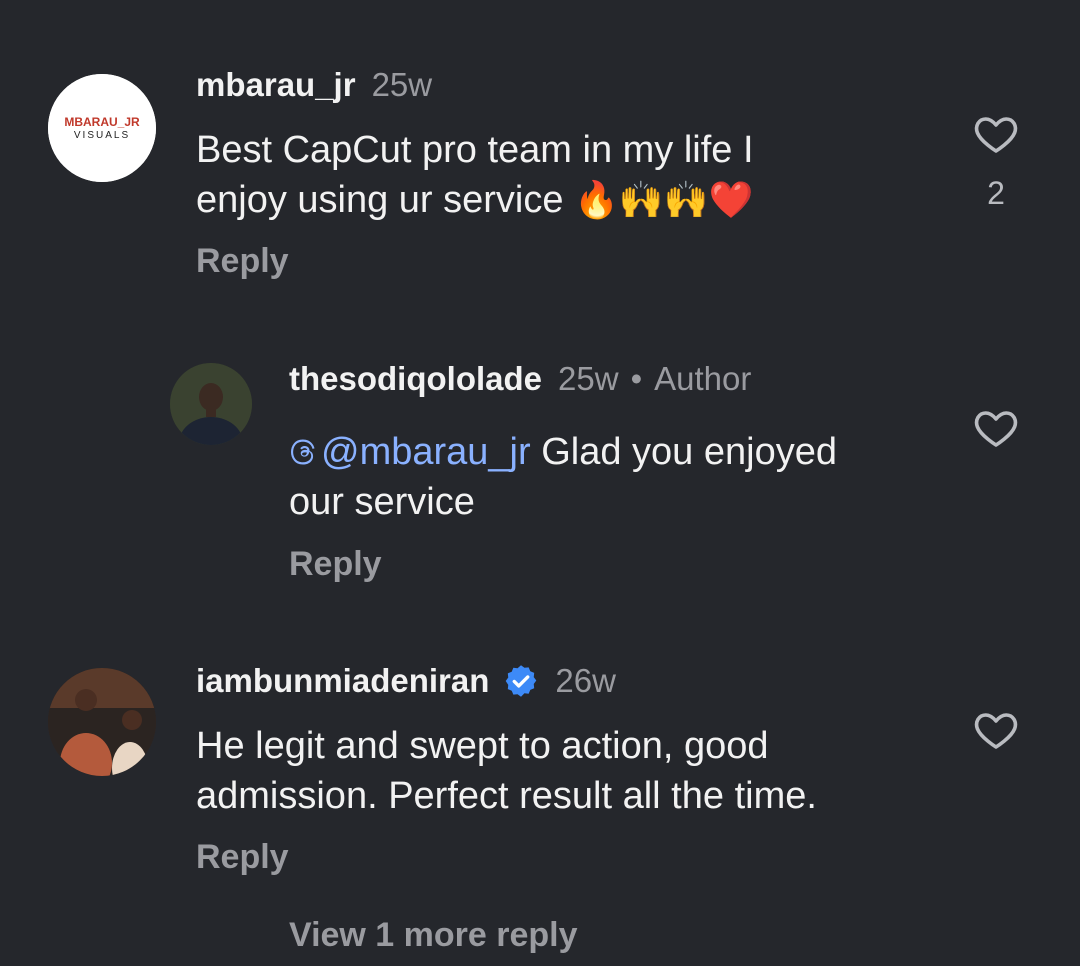 The height and width of the screenshot is (966, 1080). What do you see at coordinates (664, 199) in the screenshot?
I see `emoji-group: 🔥🙌🙌❤️` at bounding box center [664, 199].